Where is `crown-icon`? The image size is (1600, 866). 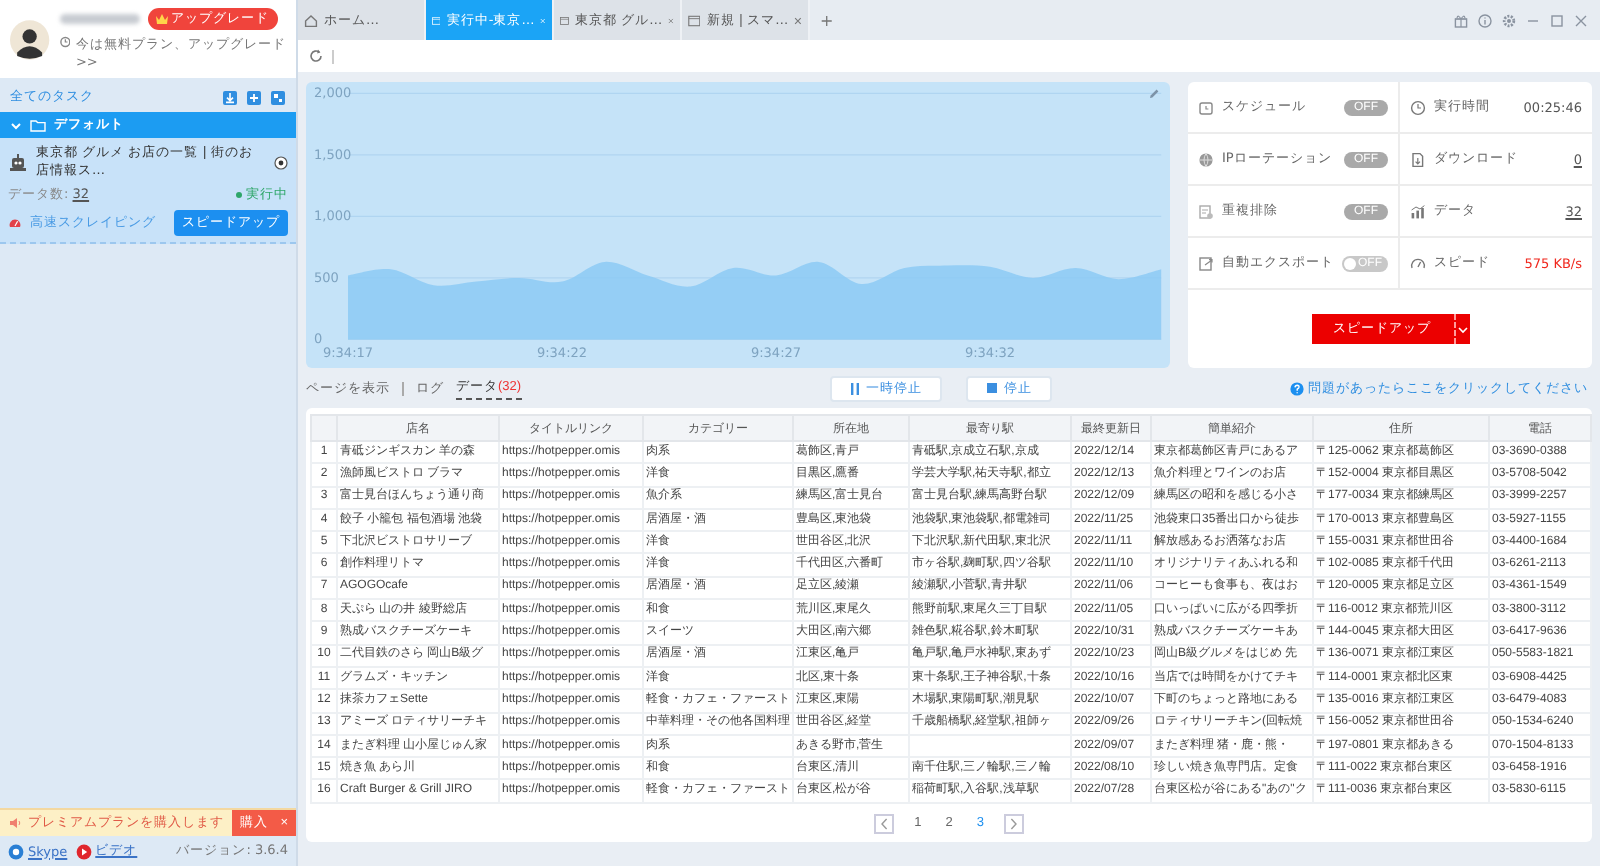 crown-icon is located at coordinates (161, 19).